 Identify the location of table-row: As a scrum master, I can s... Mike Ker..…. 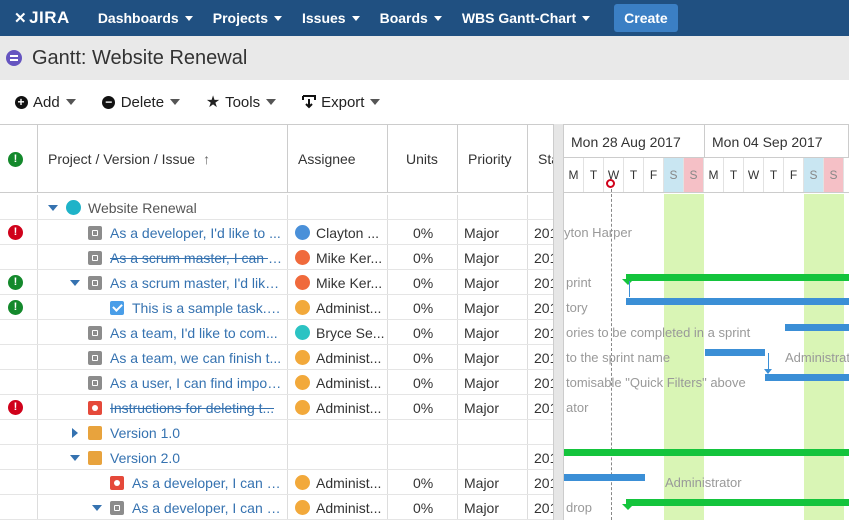
(276, 257).